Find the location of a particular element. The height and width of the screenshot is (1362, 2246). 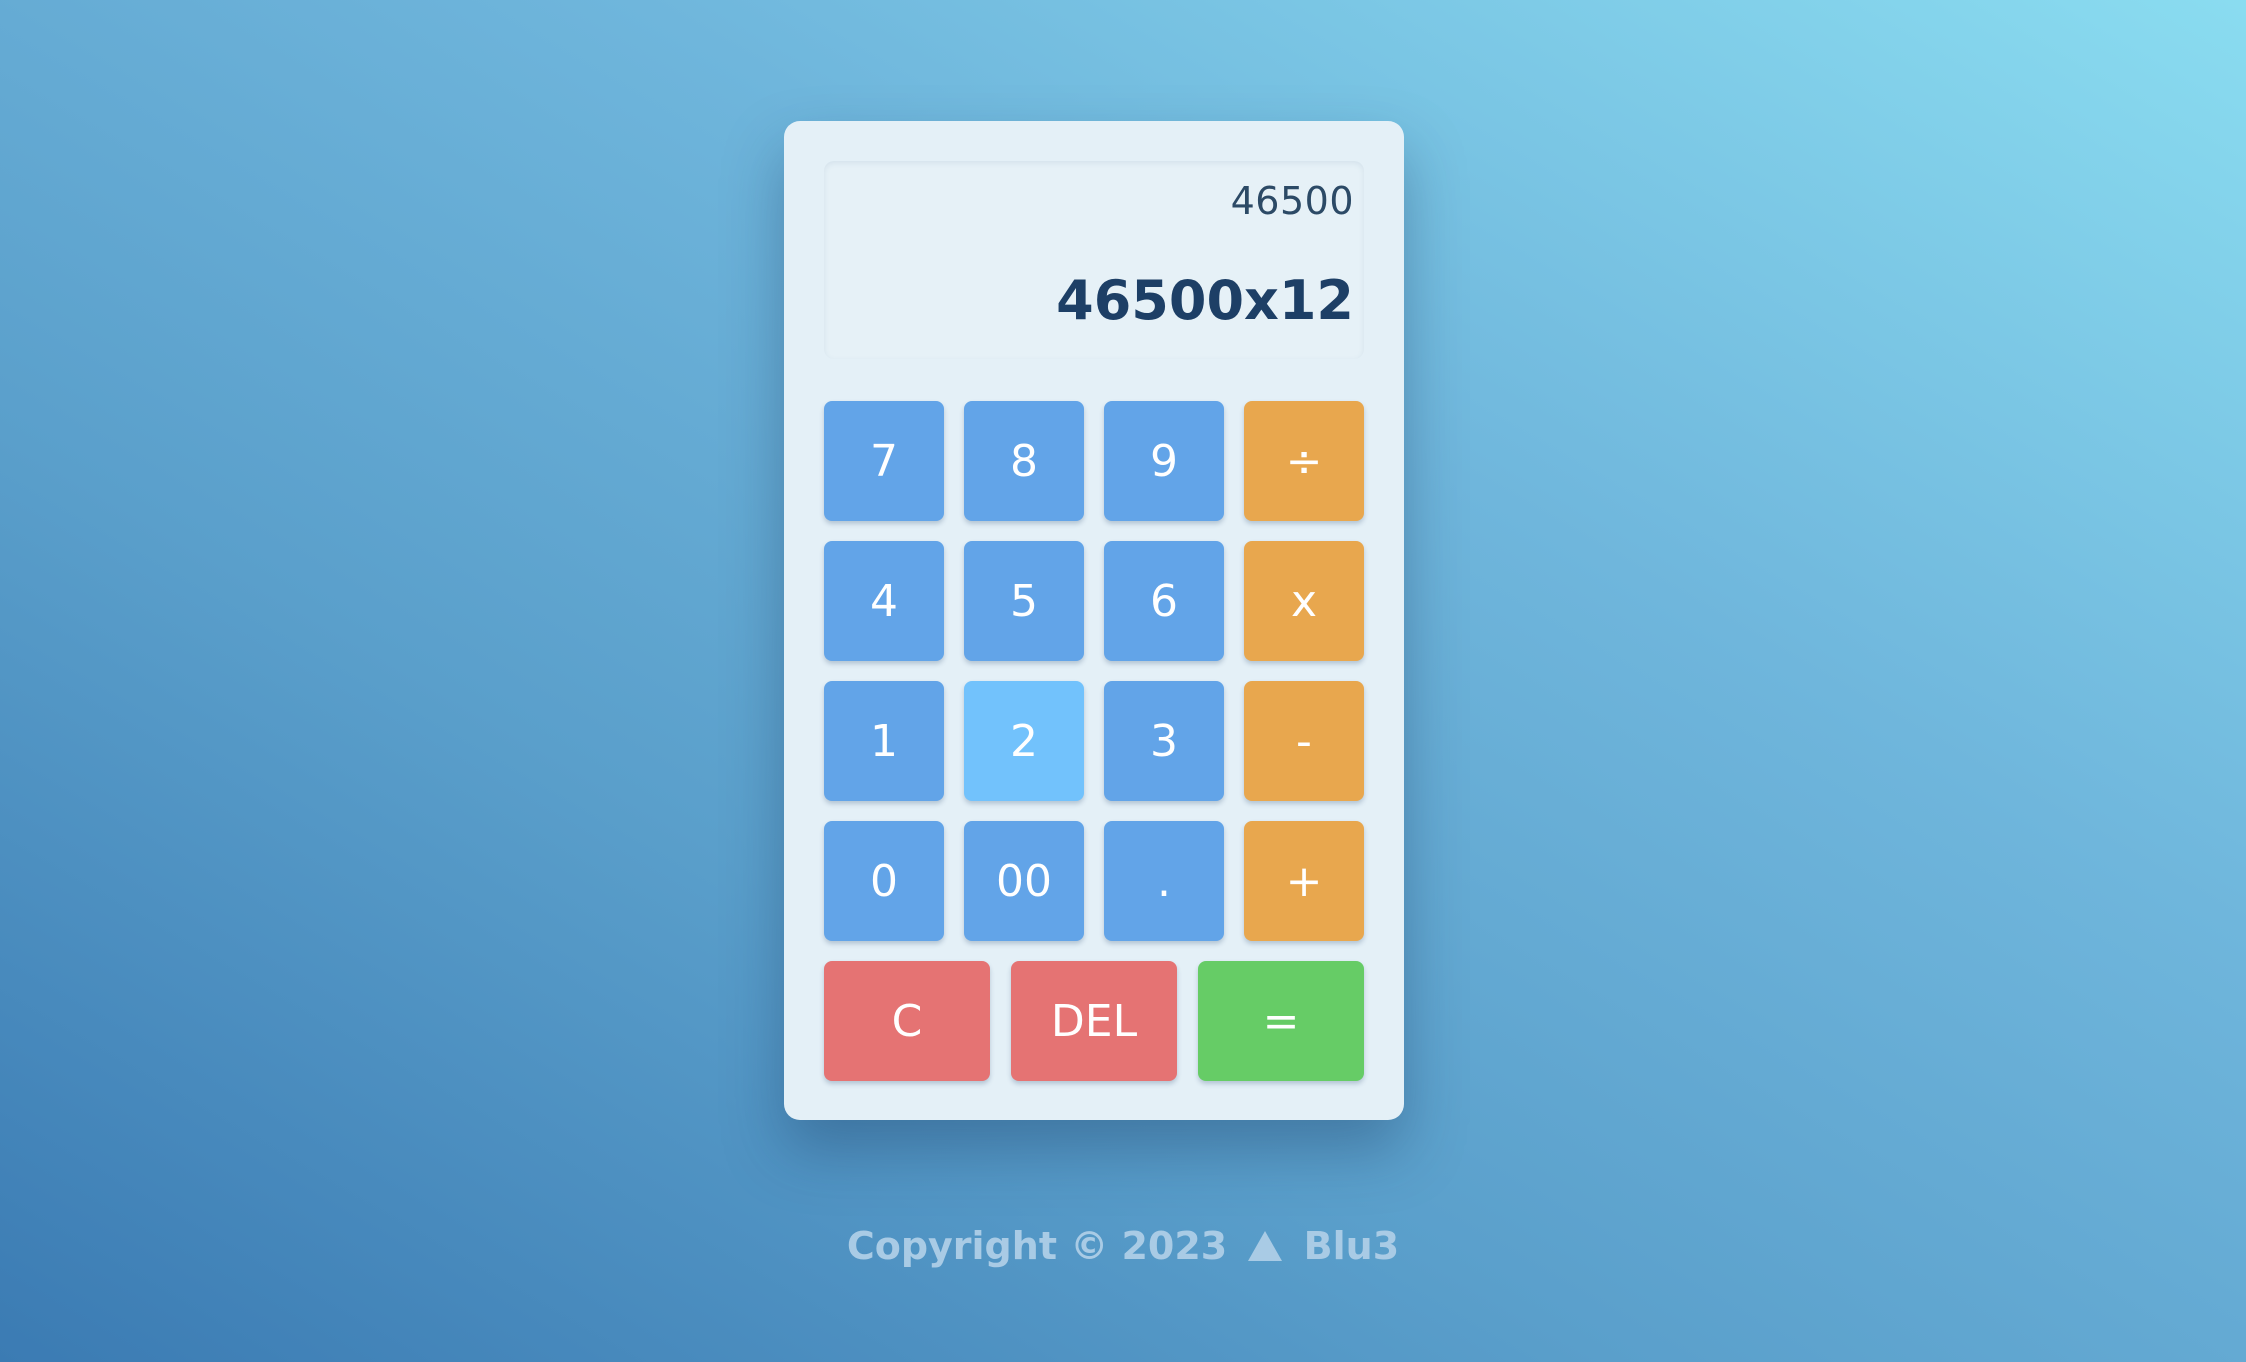

key-6-button: 6 is located at coordinates (1164, 601).